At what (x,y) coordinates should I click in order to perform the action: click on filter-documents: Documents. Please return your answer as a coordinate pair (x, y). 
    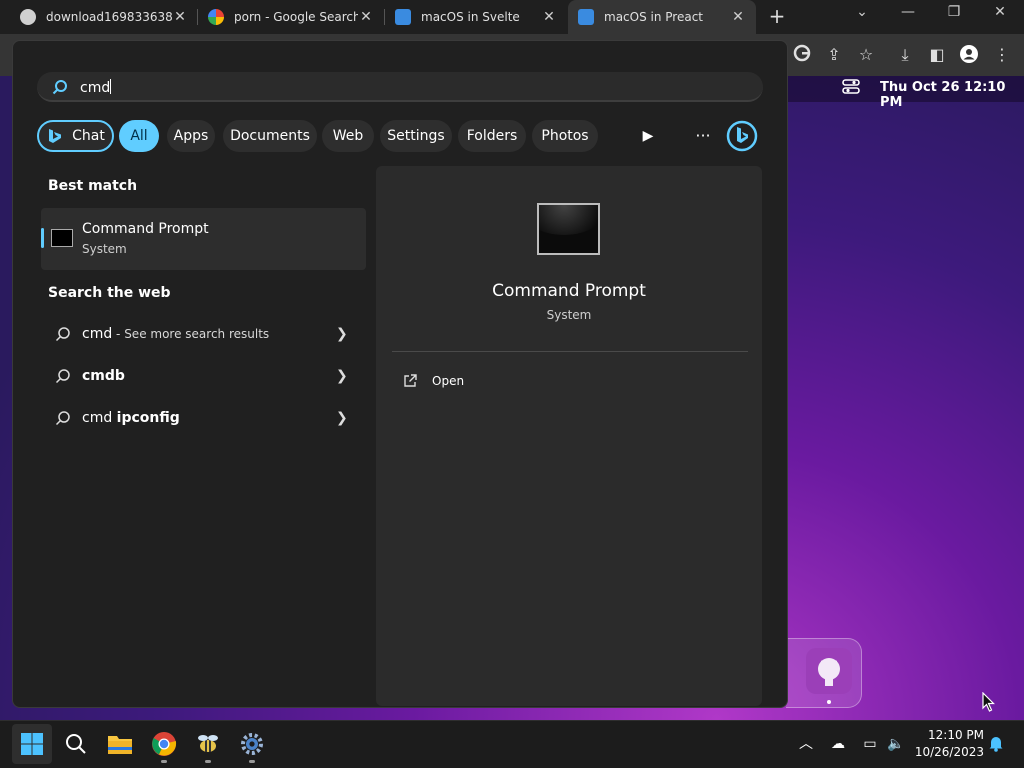
    Looking at the image, I should click on (270, 136).